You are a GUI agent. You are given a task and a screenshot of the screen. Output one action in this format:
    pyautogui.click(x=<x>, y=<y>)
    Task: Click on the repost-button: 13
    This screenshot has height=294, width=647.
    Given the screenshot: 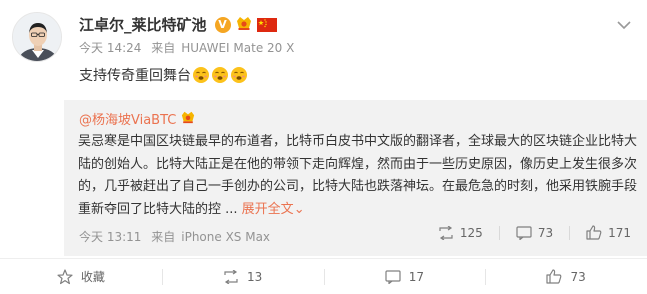 What is the action you would take?
    pyautogui.click(x=242, y=276)
    